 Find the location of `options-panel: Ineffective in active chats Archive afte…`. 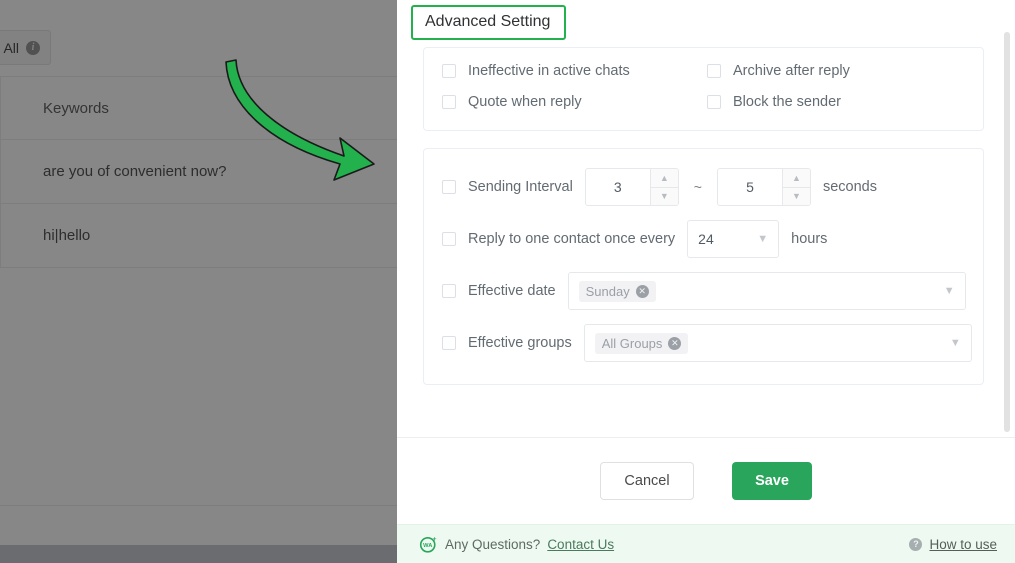

options-panel: Ineffective in active chats Archive afte… is located at coordinates (703, 89).